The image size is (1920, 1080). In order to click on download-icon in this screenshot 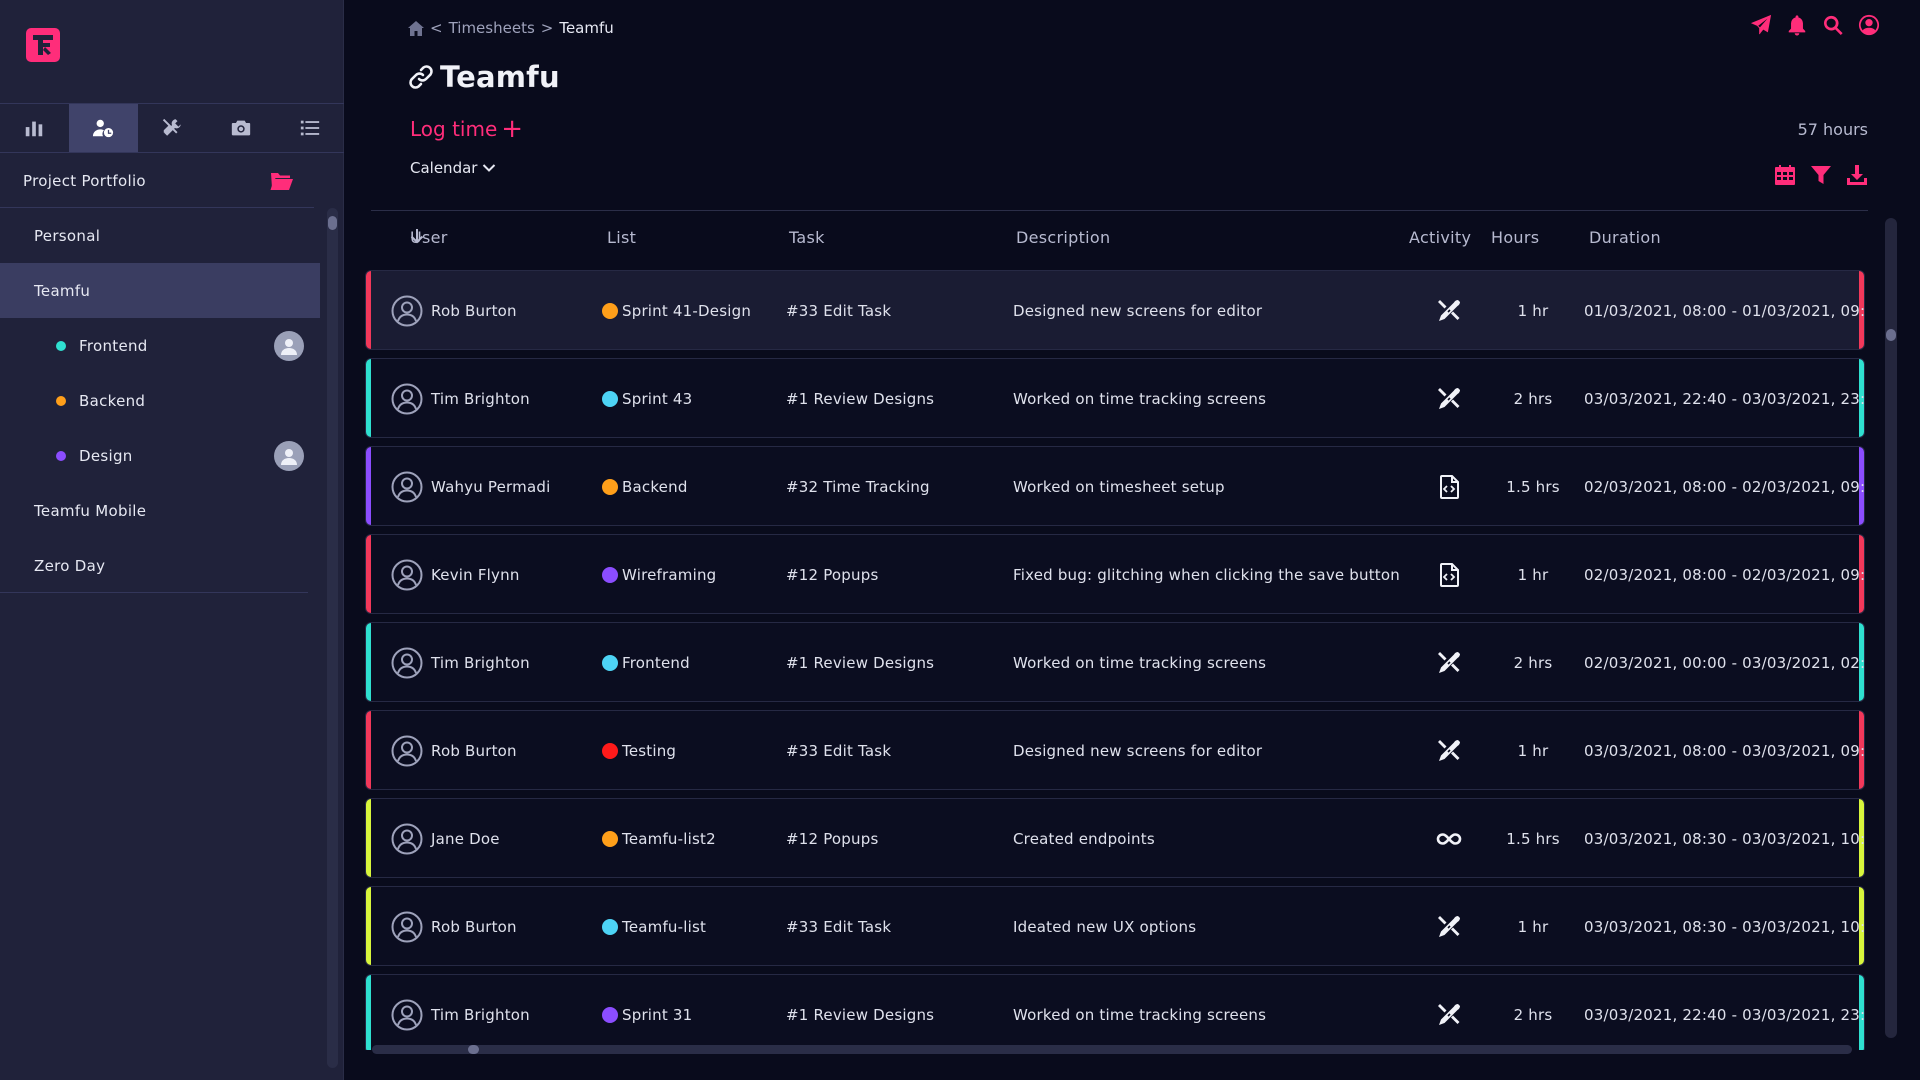, I will do `click(1857, 175)`.